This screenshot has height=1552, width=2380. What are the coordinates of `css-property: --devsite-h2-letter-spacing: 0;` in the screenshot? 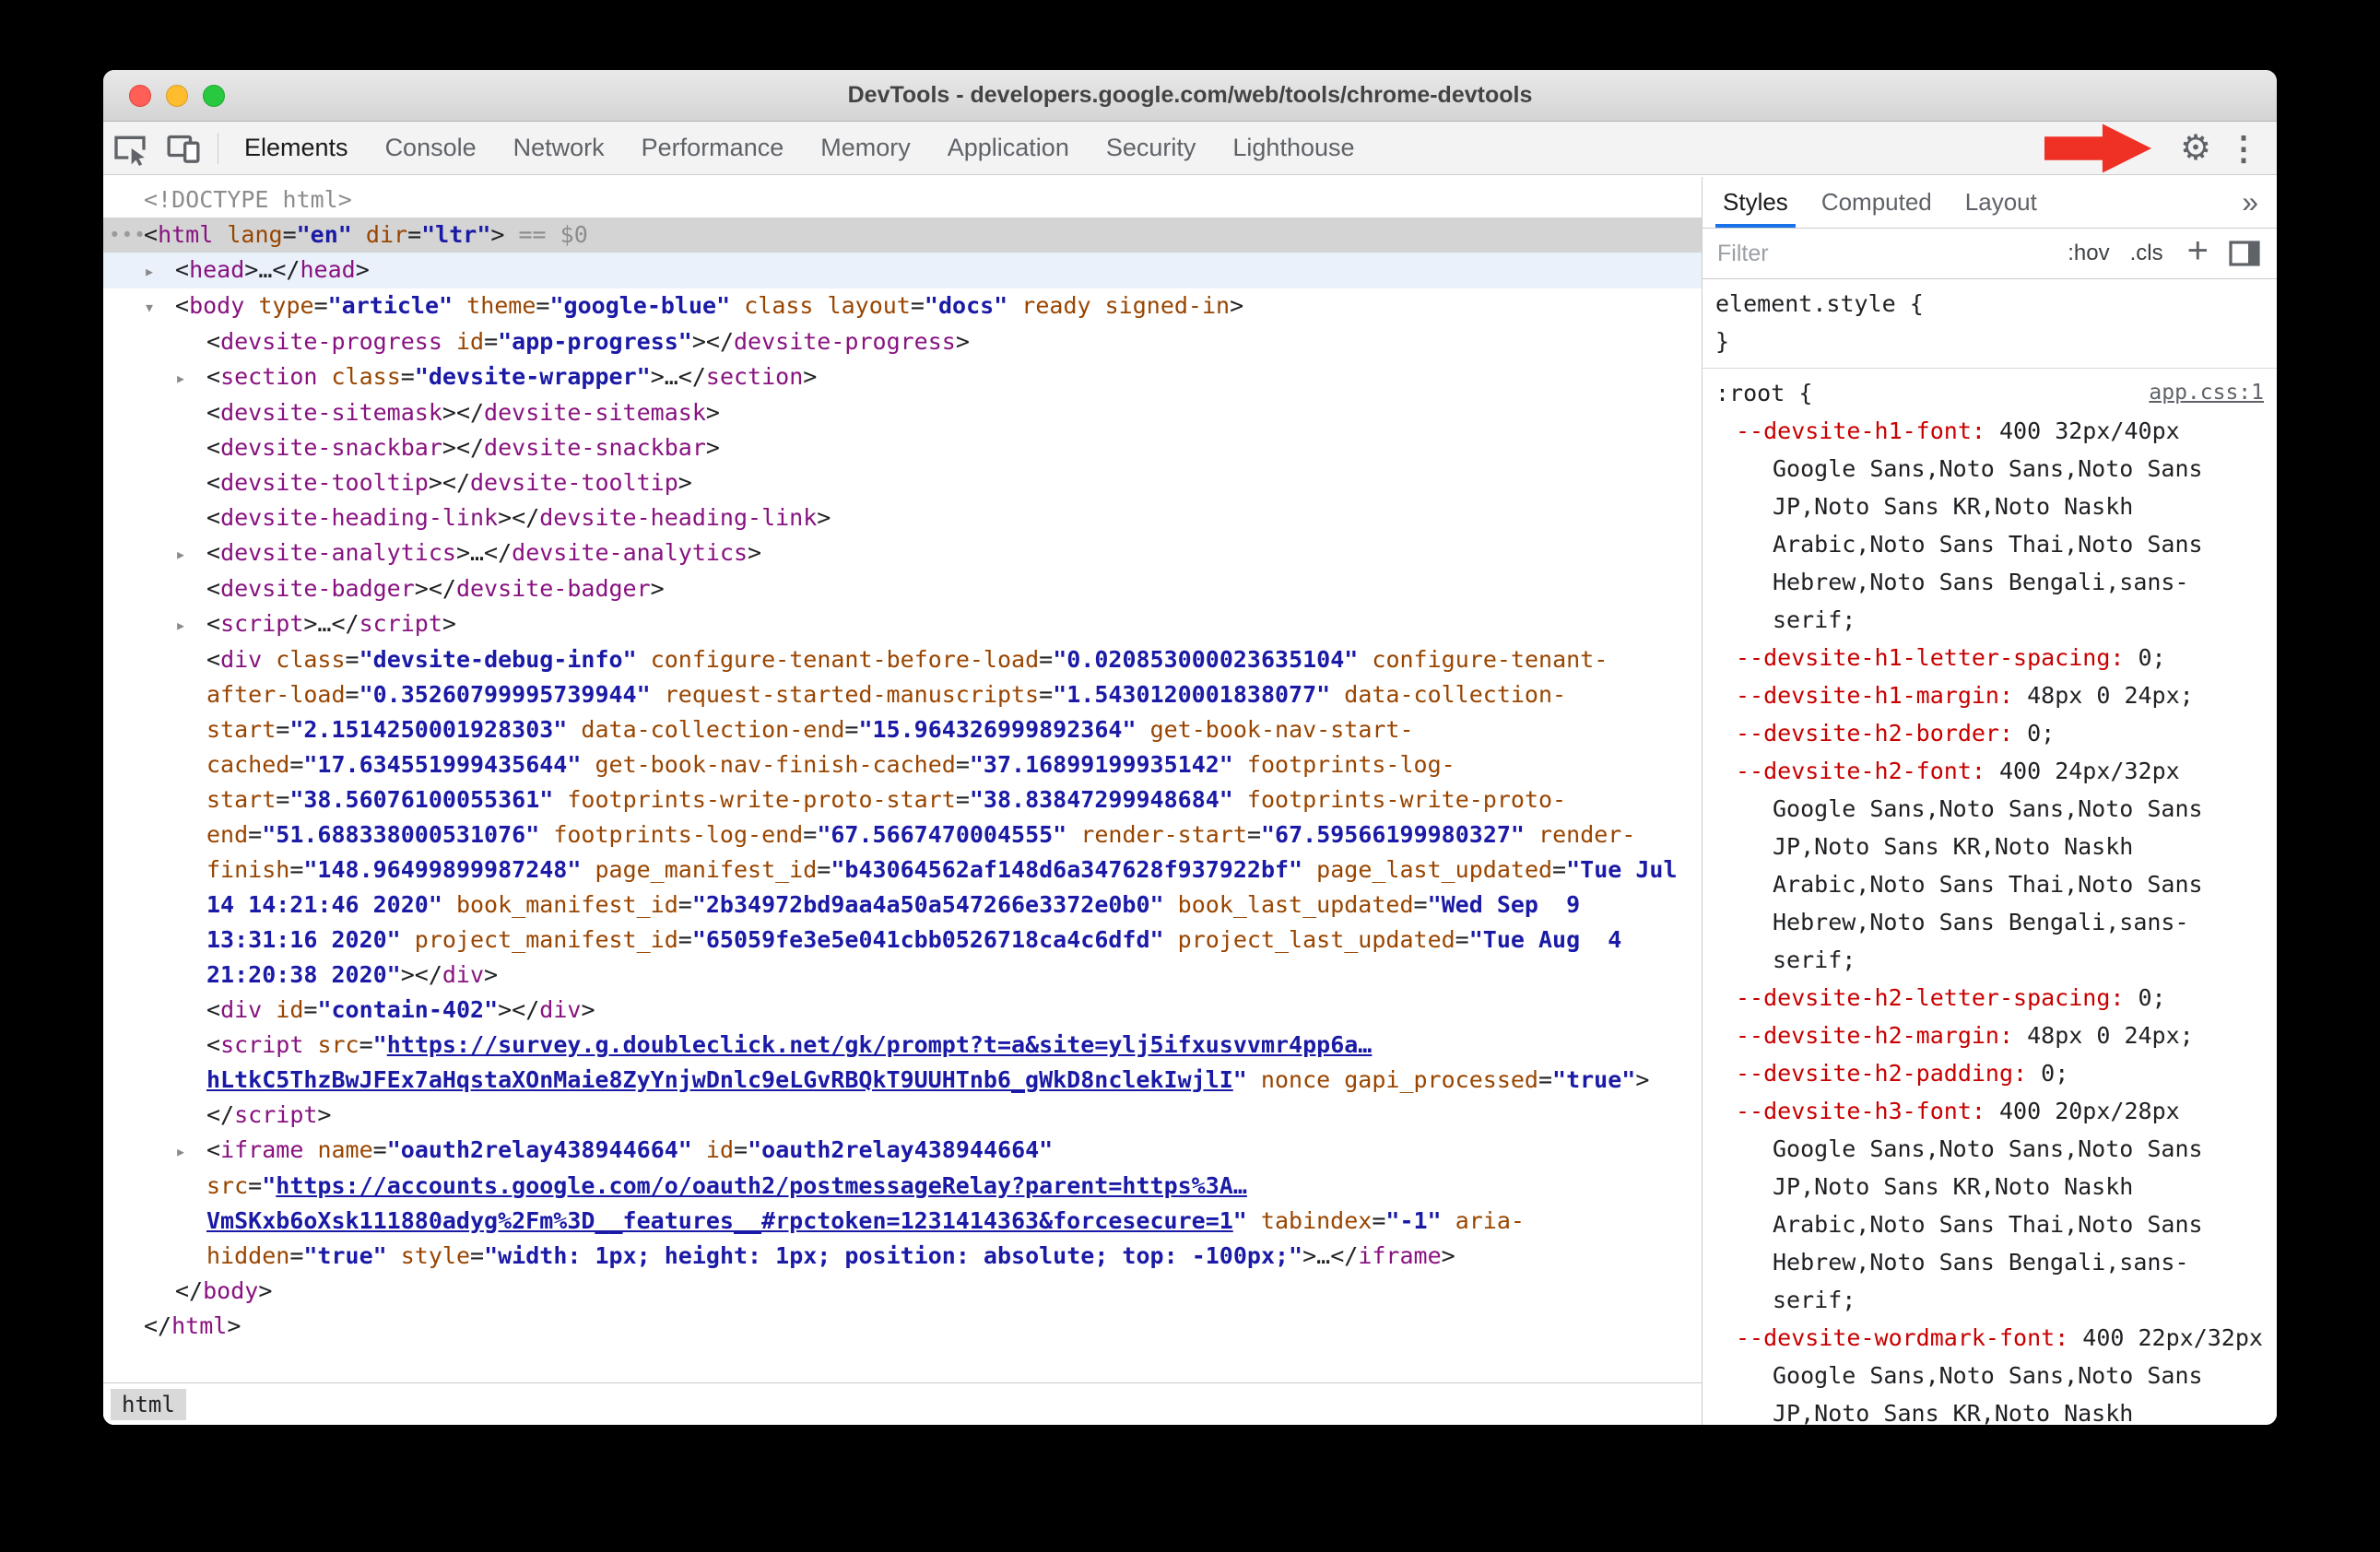 It's located at (1990, 998).